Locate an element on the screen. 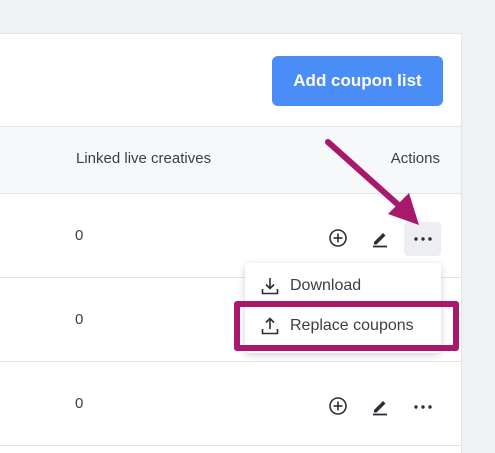 This screenshot has width=495, height=453. menu-item-download: Download is located at coordinates (343, 286).